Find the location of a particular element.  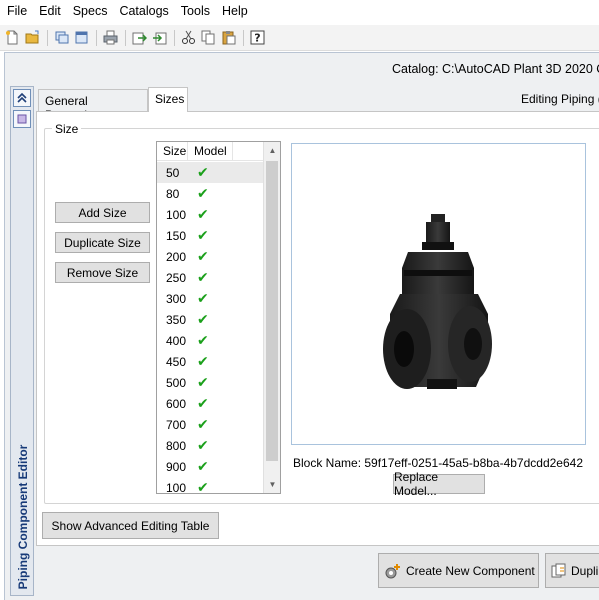

new-doc-icon is located at coordinates (12, 37).